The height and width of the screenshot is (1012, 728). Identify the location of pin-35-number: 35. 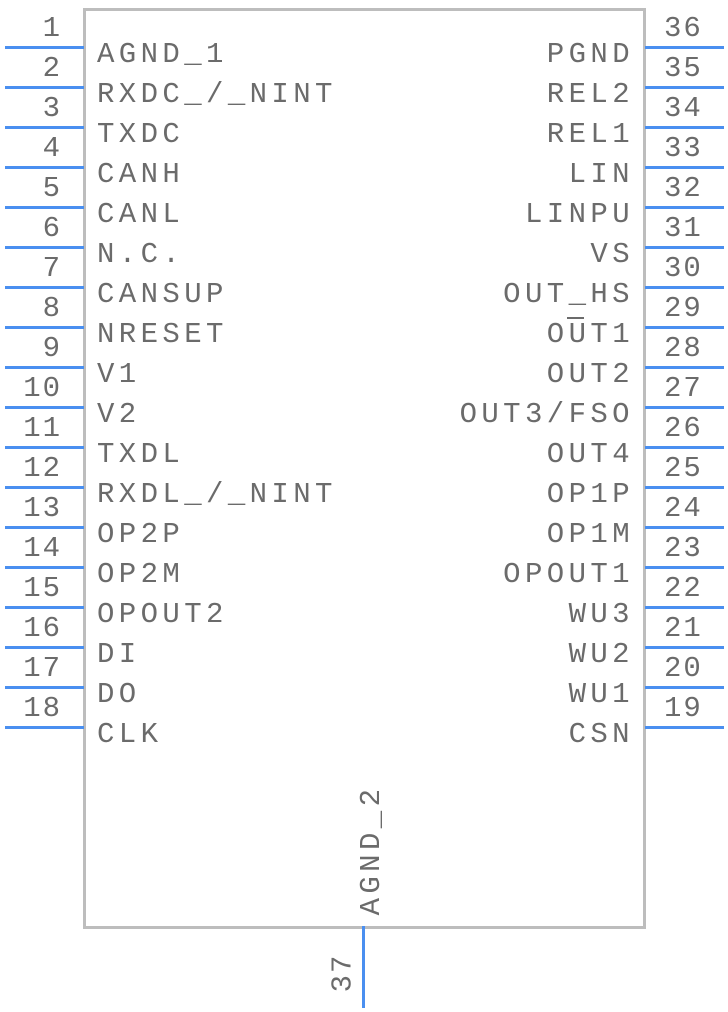
(683, 68).